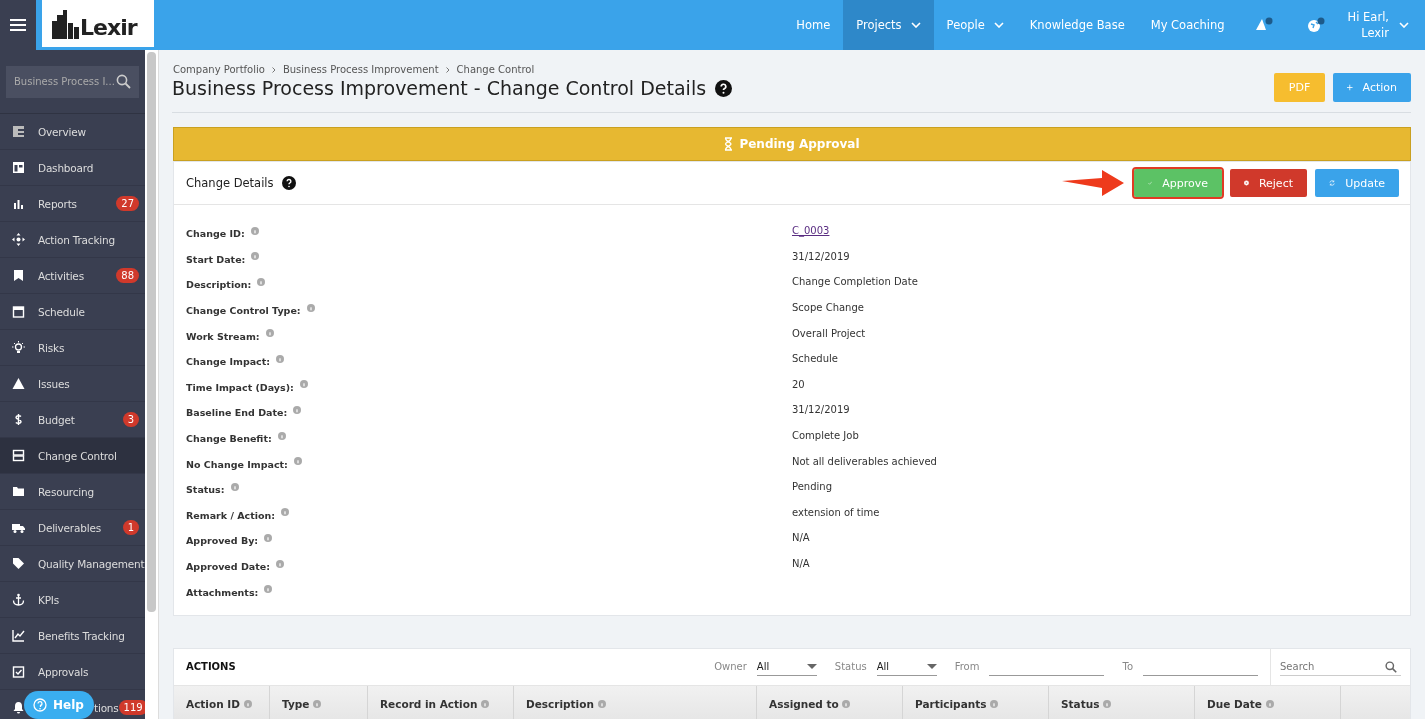 This screenshot has width=1425, height=719. What do you see at coordinates (219, 69) in the screenshot?
I see `breadcrumb-link: Company Portfolio` at bounding box center [219, 69].